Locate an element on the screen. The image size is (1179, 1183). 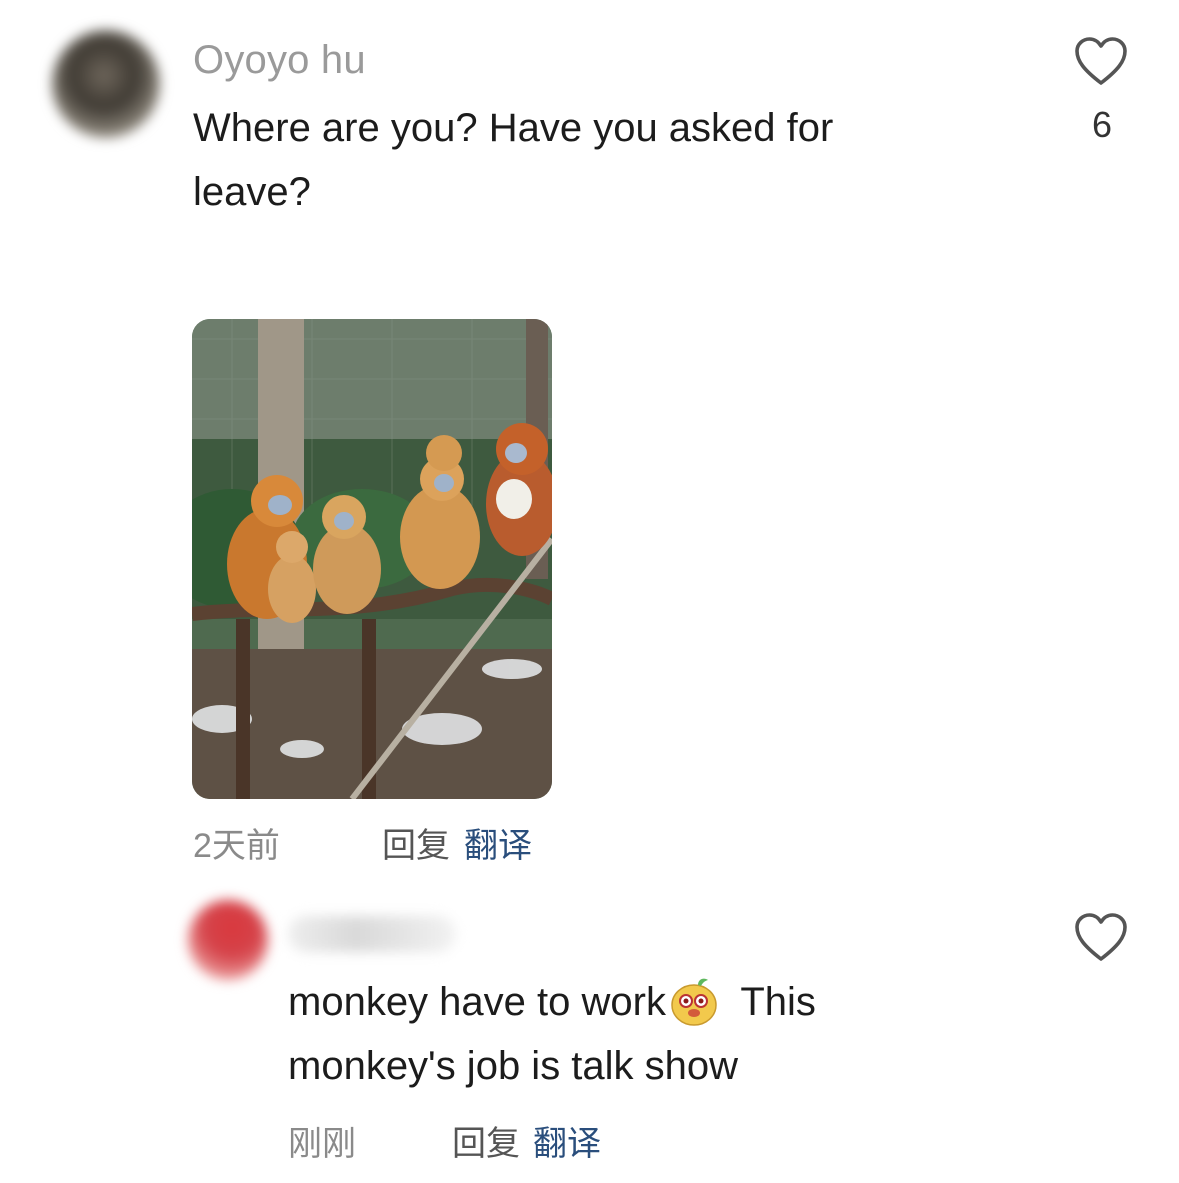
comment-author: Oyoyo hu is located at coordinates (279, 60).